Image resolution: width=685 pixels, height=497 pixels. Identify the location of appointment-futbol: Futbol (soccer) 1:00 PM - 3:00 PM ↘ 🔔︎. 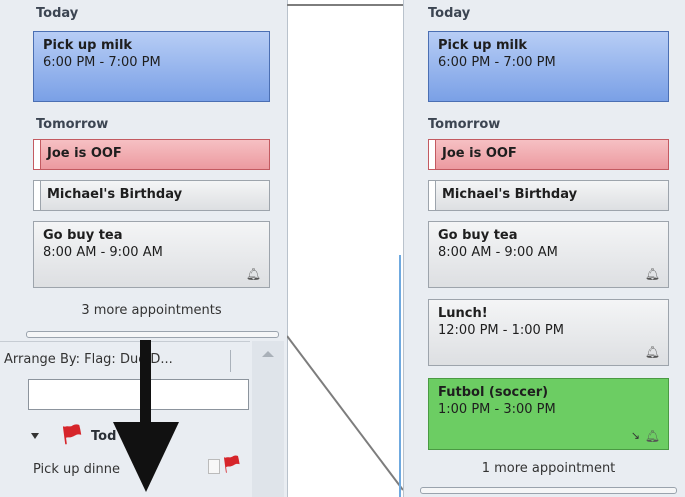
(548, 414).